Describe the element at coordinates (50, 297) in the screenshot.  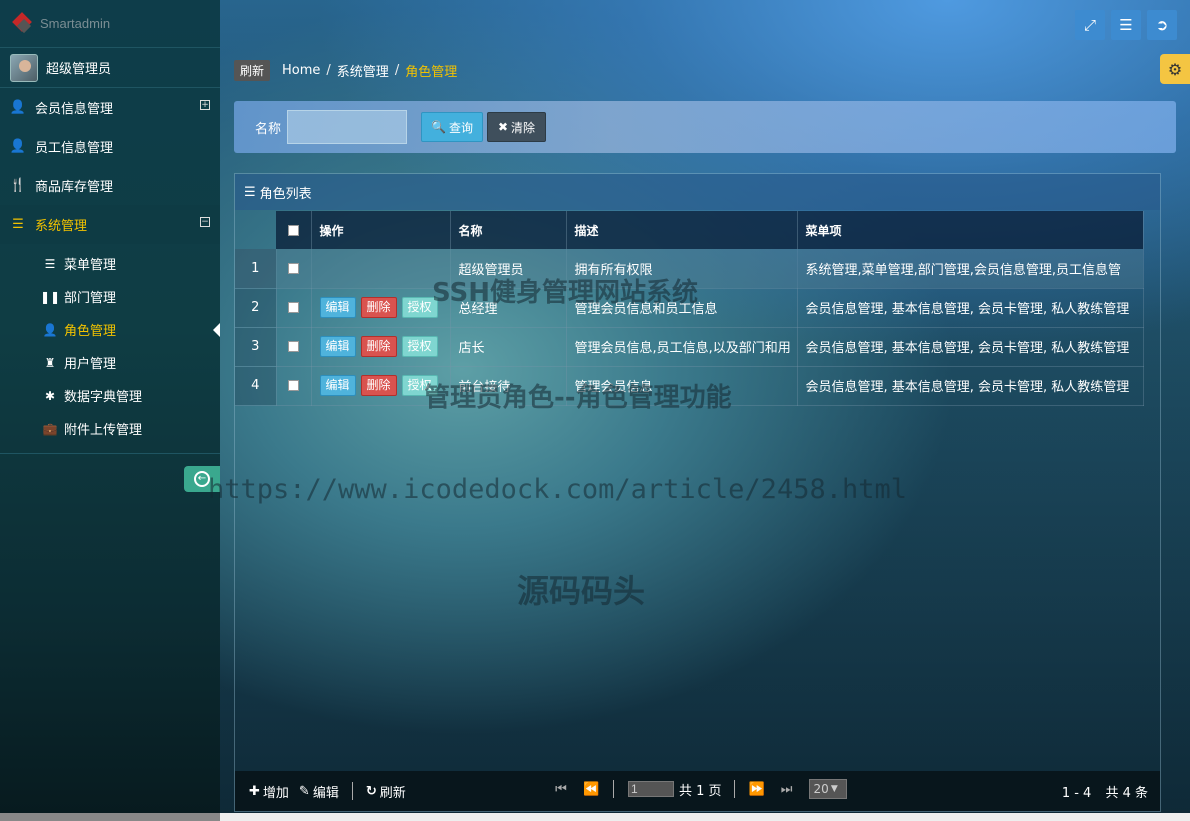
I see `pause-icon: ❚❚` at that location.